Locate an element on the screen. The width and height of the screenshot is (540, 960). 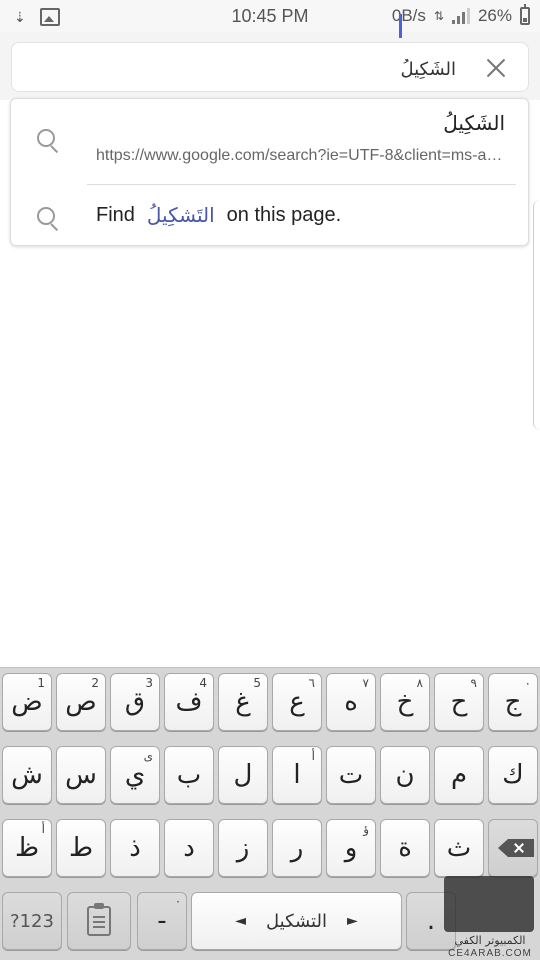
space-key-content: ◄ التشكيل ► is located at coordinates (296, 921).